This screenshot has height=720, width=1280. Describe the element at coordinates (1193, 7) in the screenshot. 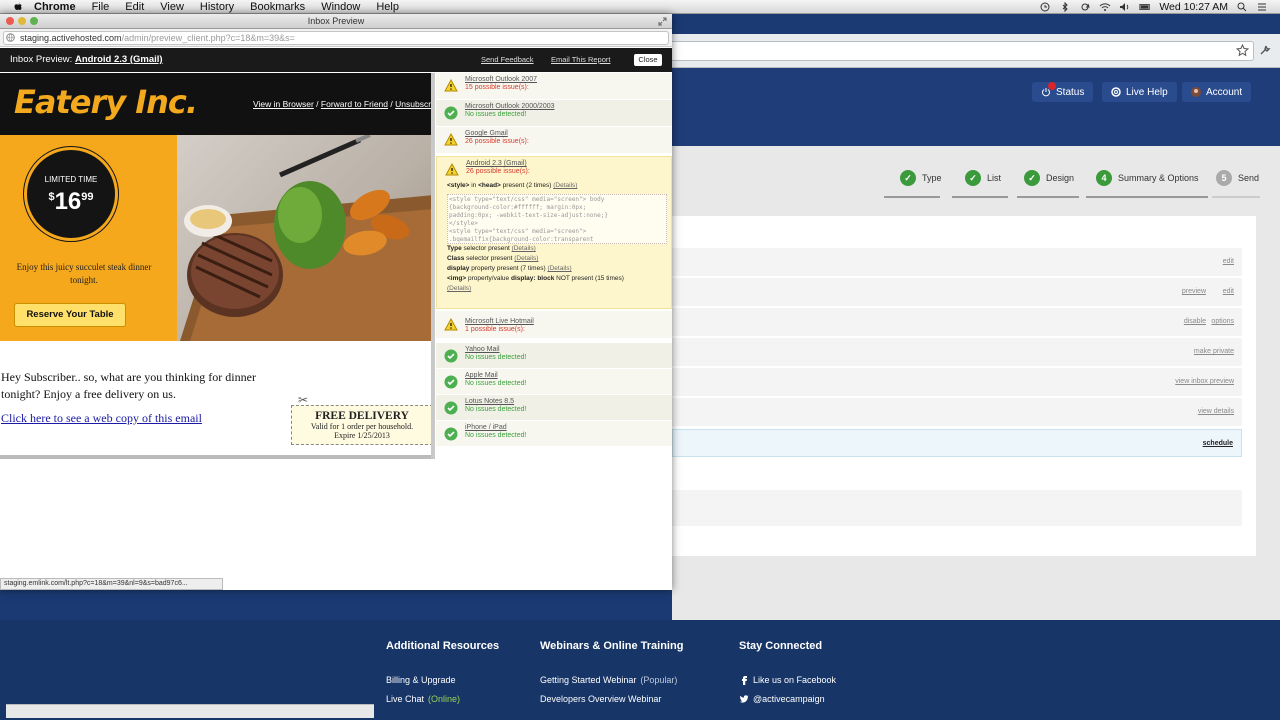

I see `menubar-clock: Wed 10:27 AM` at that location.